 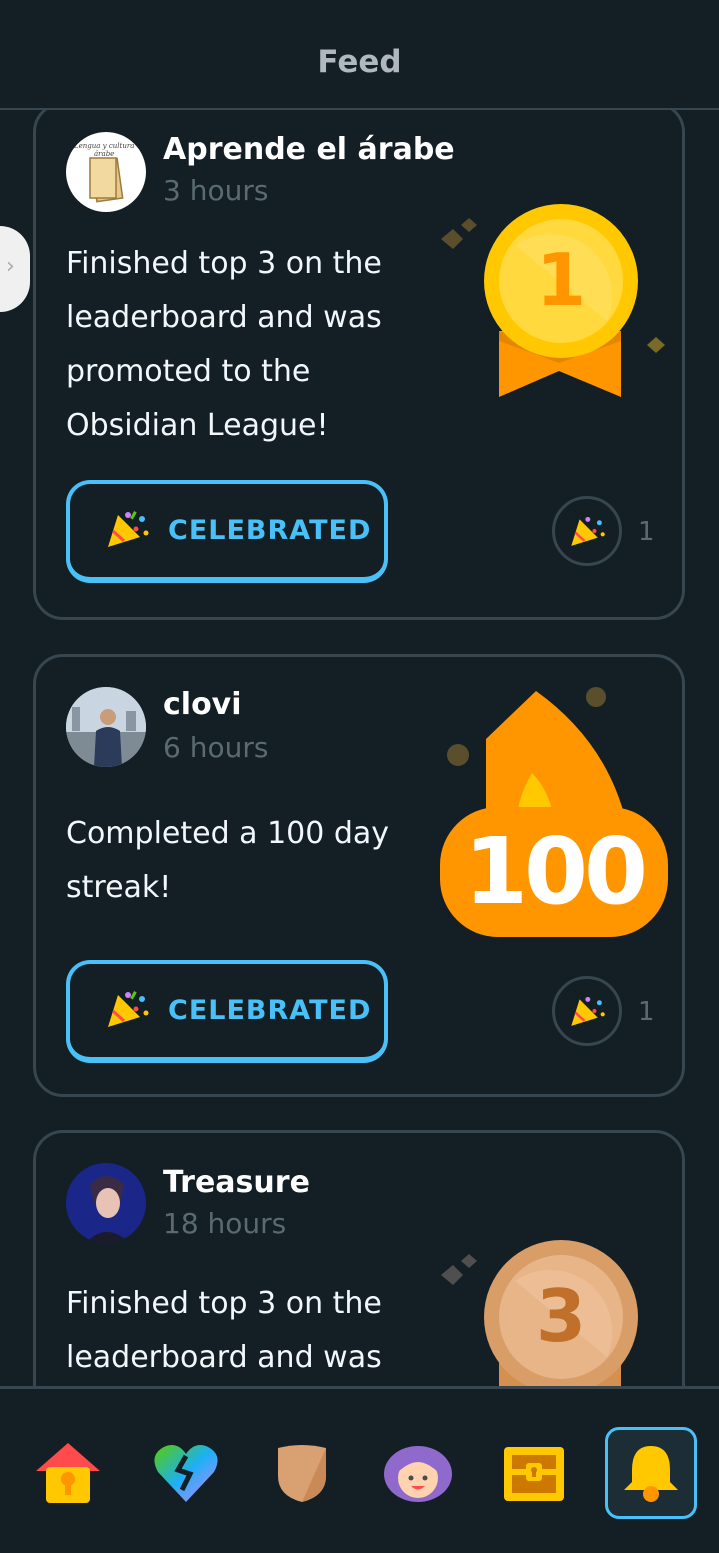 I want to click on avatar: Lengua y cultura árabe, so click(x=106, y=172).